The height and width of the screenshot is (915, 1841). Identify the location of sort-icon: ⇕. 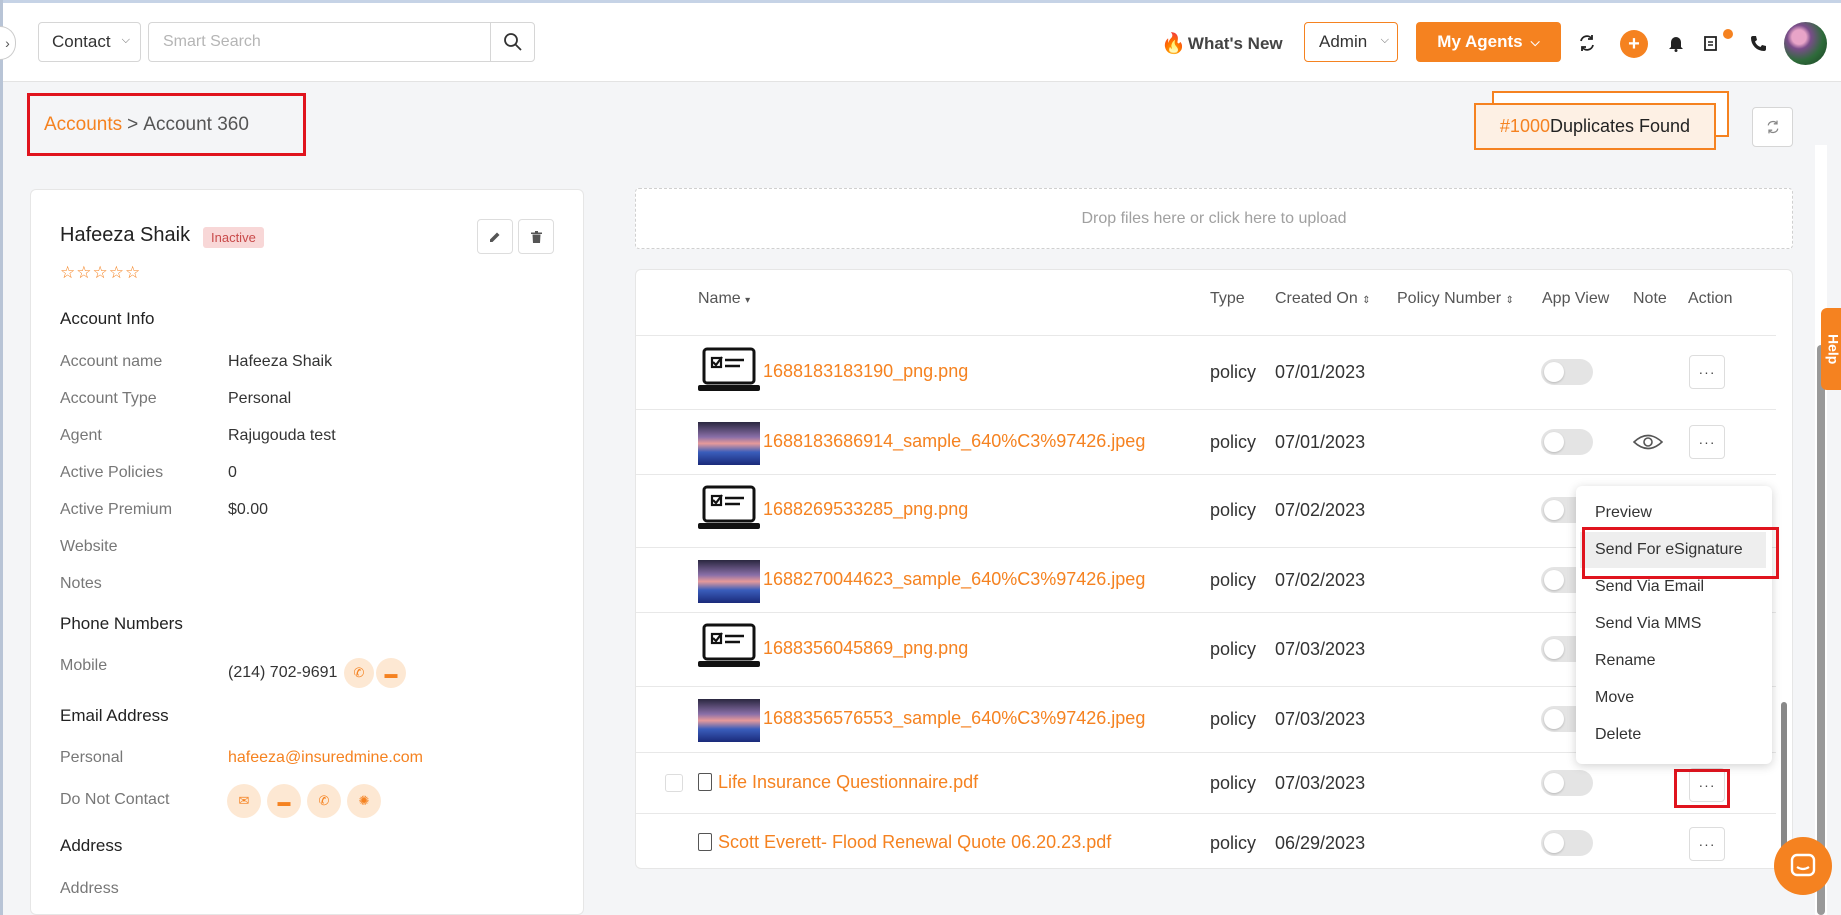
(1366, 300).